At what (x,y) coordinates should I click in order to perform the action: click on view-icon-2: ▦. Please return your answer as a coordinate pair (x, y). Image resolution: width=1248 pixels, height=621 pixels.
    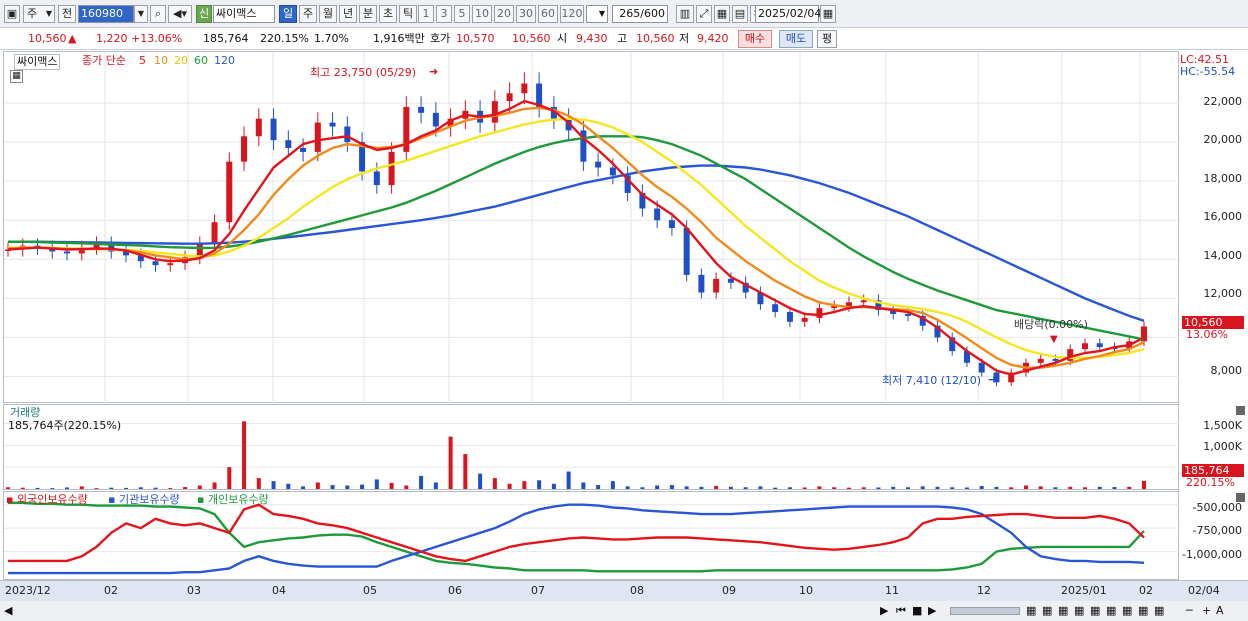
    Looking at the image, I should click on (1047, 611).